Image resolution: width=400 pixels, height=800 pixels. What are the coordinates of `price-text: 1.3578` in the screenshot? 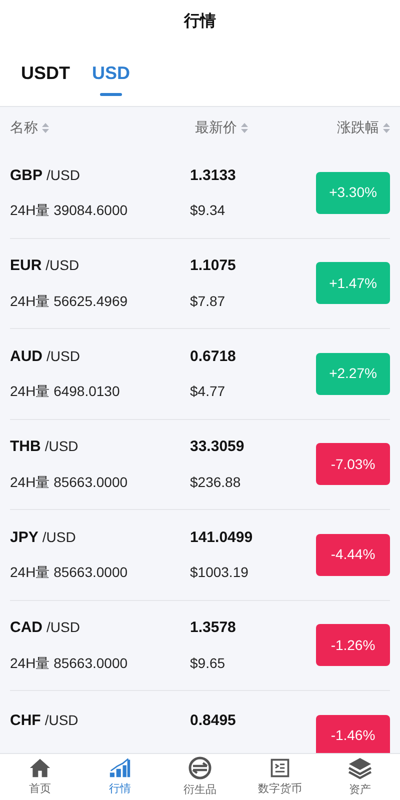 It's located at (213, 628).